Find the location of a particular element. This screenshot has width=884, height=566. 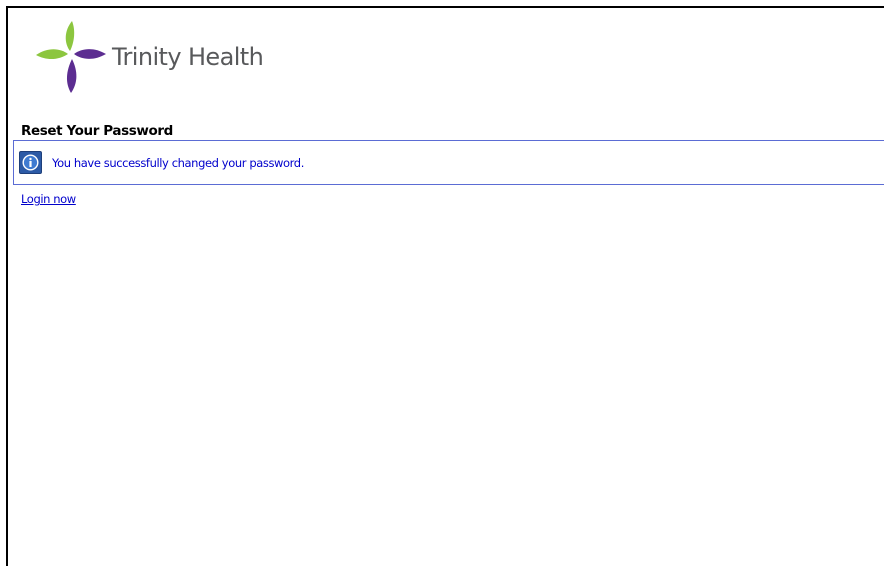

brand-name: Trinity Health is located at coordinates (188, 57).